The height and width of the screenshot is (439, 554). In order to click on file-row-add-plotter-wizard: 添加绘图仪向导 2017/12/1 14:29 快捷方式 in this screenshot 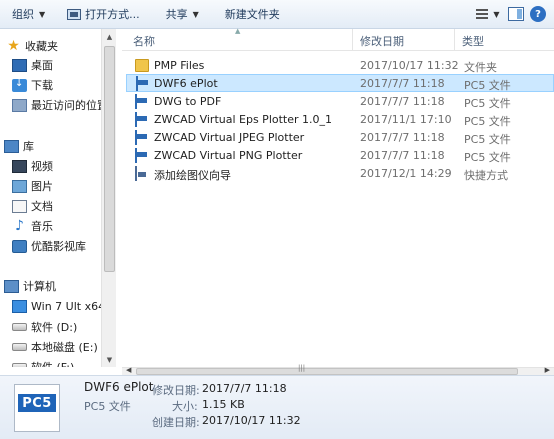, I will do `click(340, 174)`.